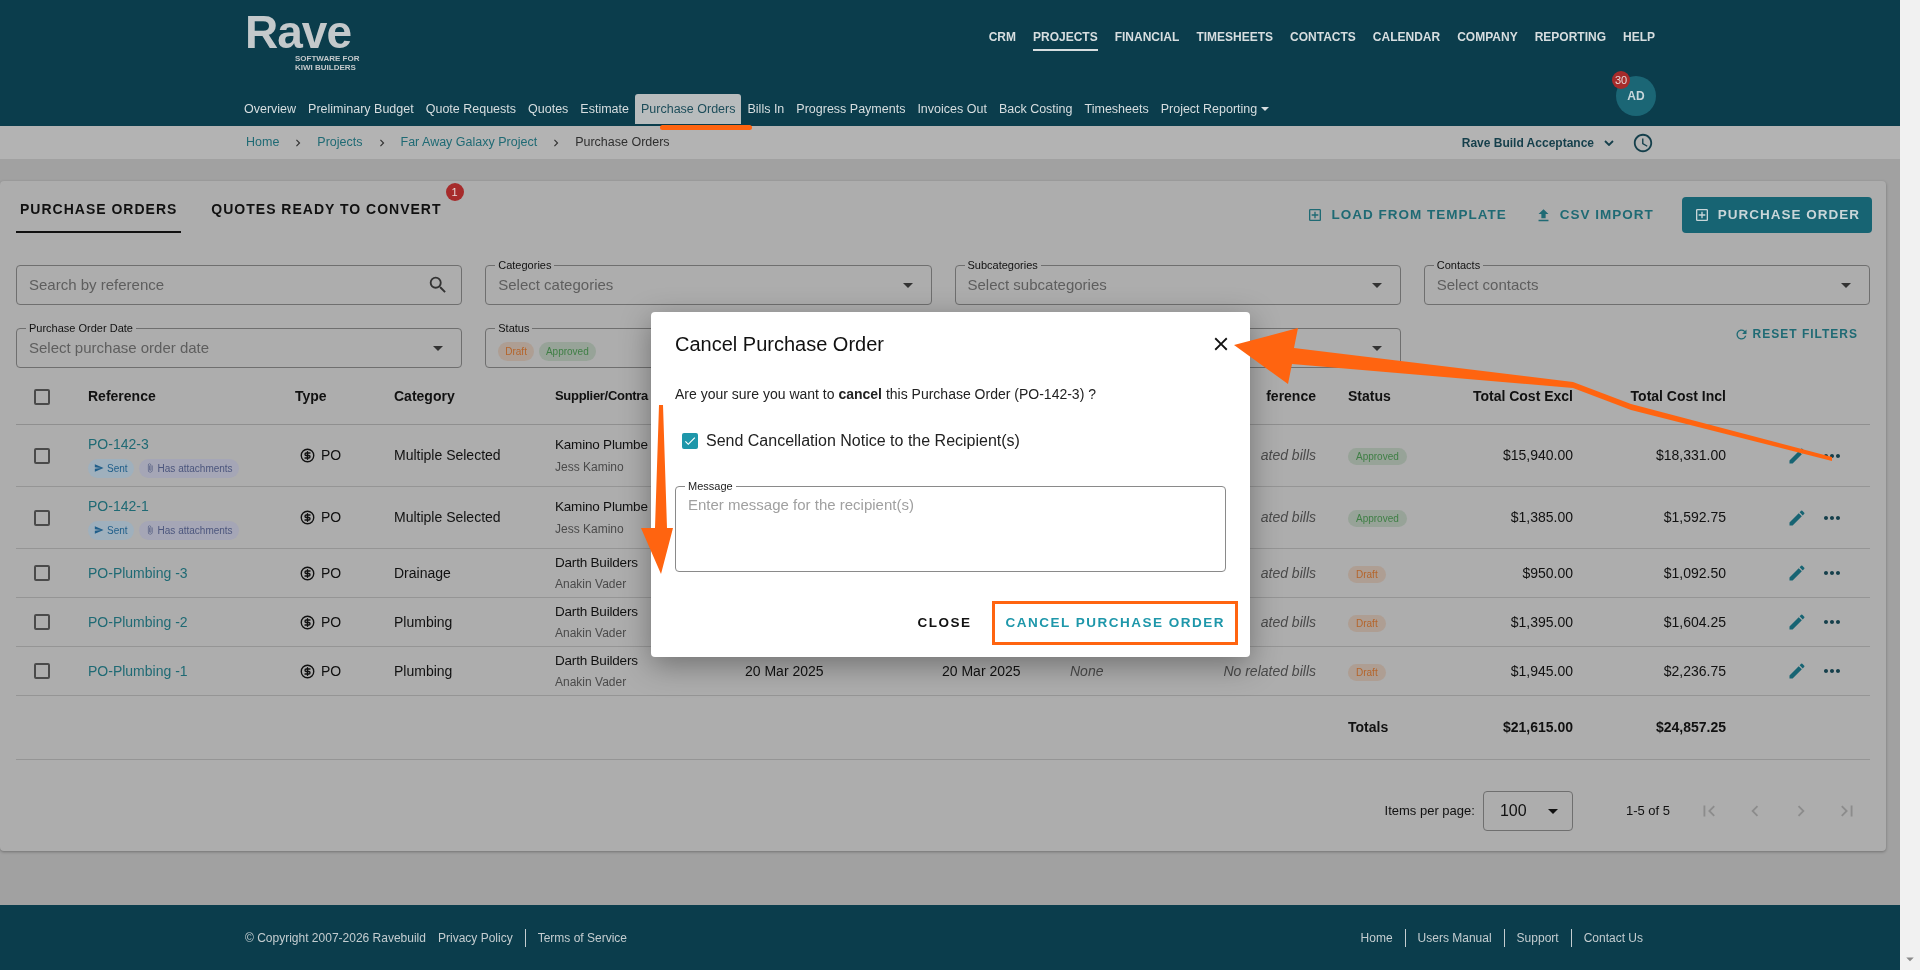  I want to click on column-header: ference, so click(1291, 396).